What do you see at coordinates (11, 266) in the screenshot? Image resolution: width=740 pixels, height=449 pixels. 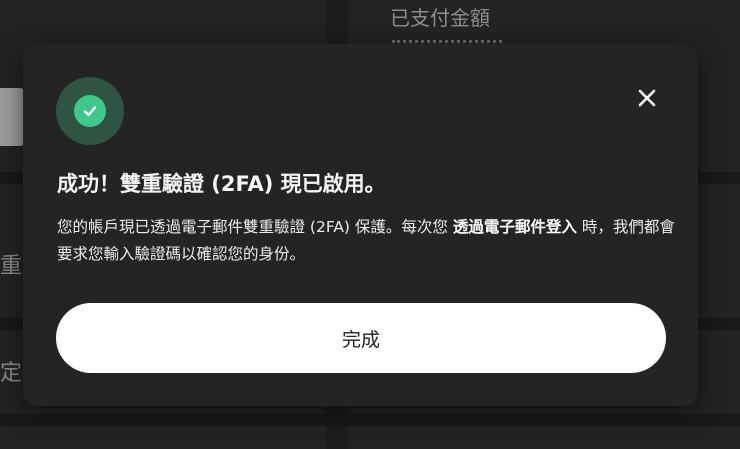 I see `background-text-fragment: 重` at bounding box center [11, 266].